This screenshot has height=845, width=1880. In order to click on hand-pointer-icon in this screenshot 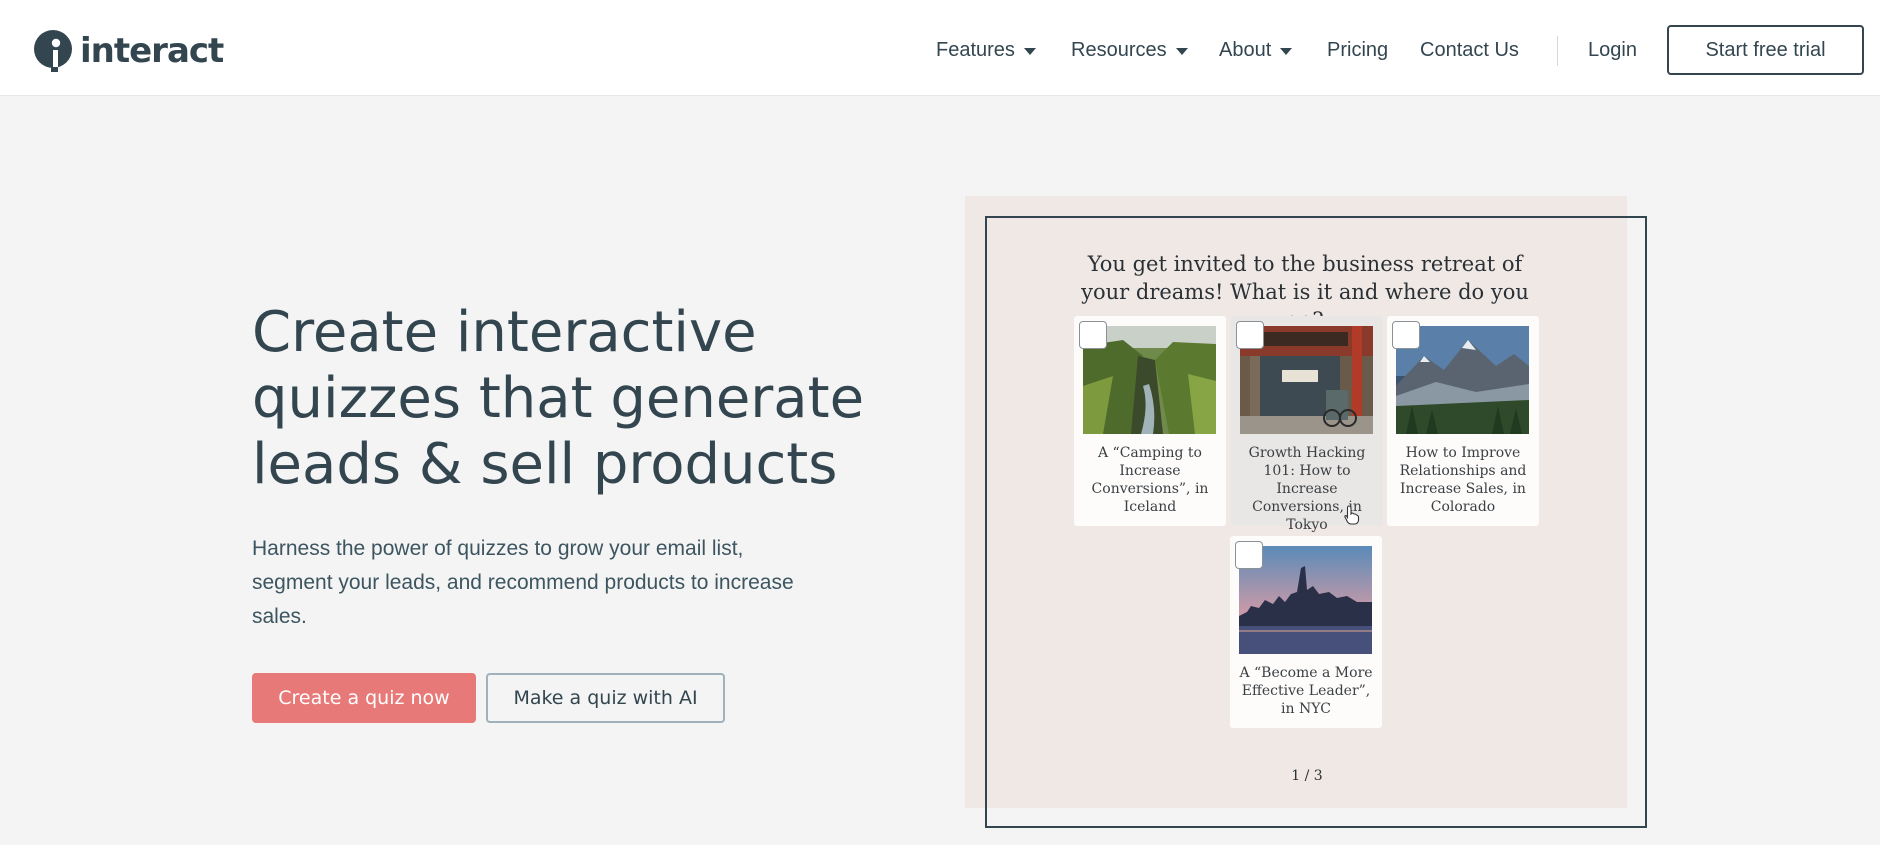, I will do `click(1352, 517)`.